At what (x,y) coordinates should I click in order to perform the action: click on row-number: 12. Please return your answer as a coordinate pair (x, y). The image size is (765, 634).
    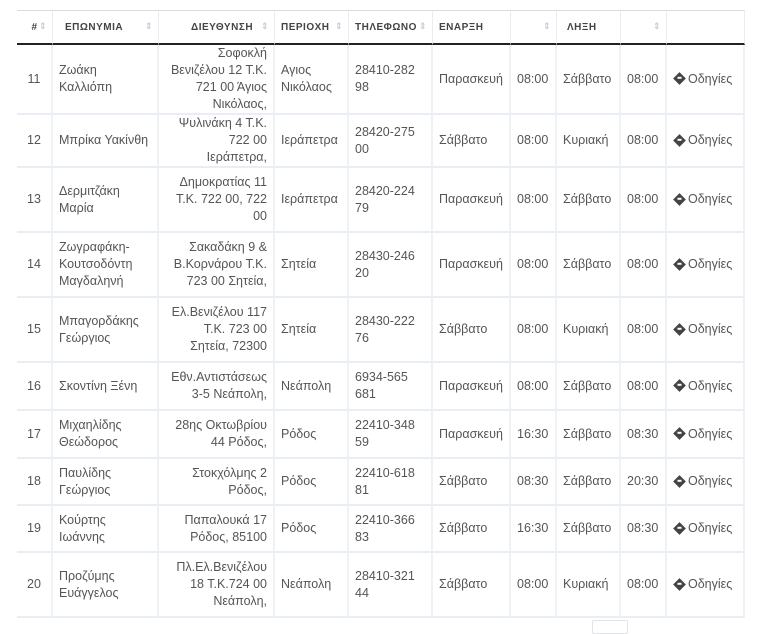
    Looking at the image, I should click on (35, 141).